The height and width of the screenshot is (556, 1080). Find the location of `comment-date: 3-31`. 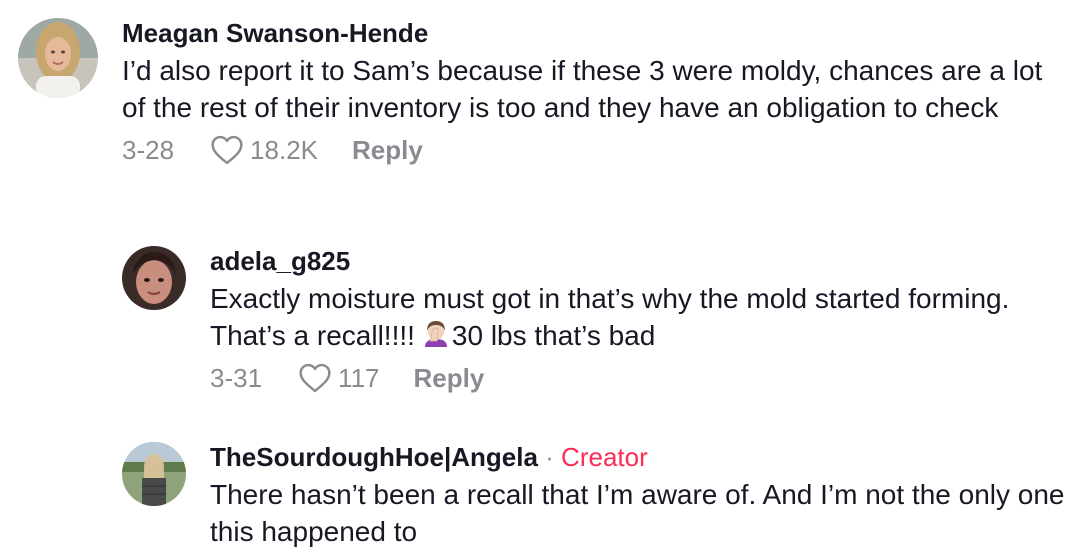

comment-date: 3-31 is located at coordinates (236, 377).